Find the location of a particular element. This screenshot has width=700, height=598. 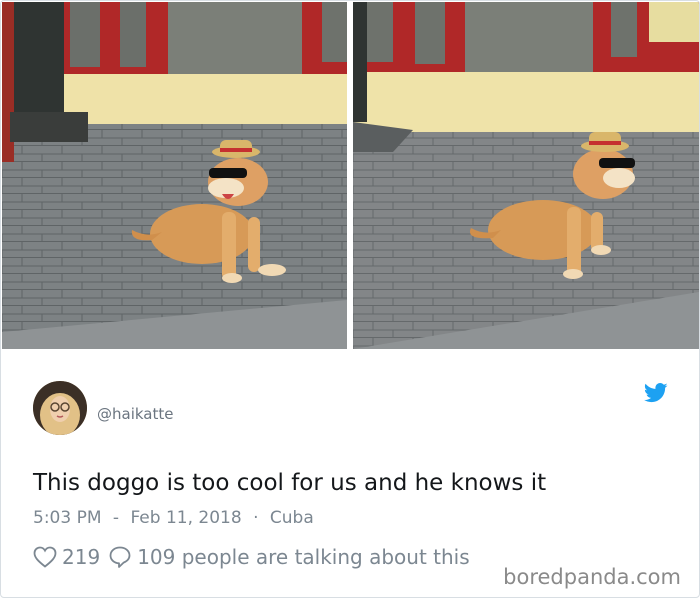

twitter-bird-icon is located at coordinates (656, 393).